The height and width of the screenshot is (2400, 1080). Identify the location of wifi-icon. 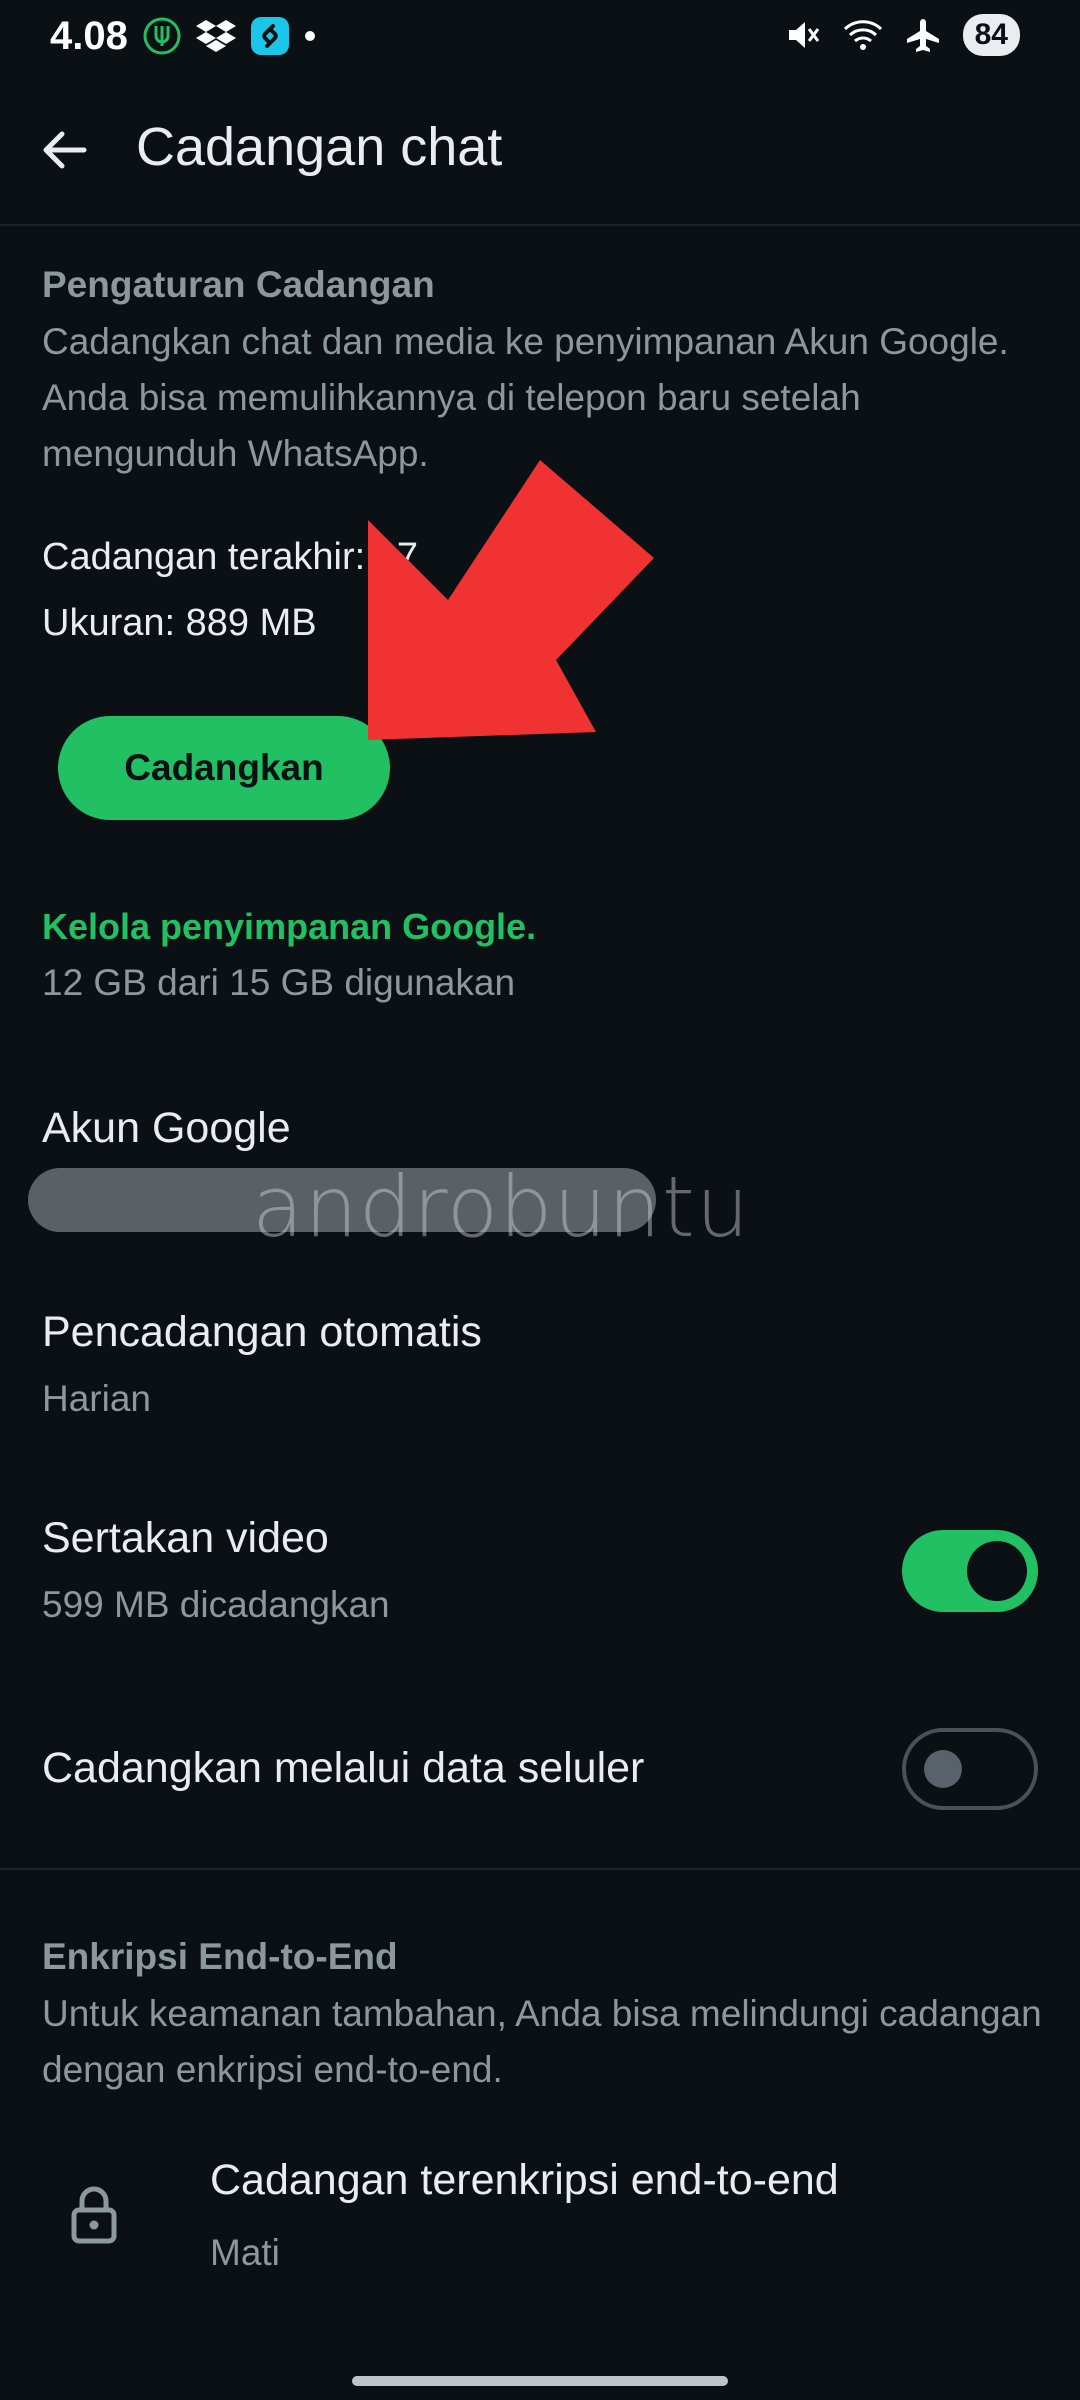
(862, 35).